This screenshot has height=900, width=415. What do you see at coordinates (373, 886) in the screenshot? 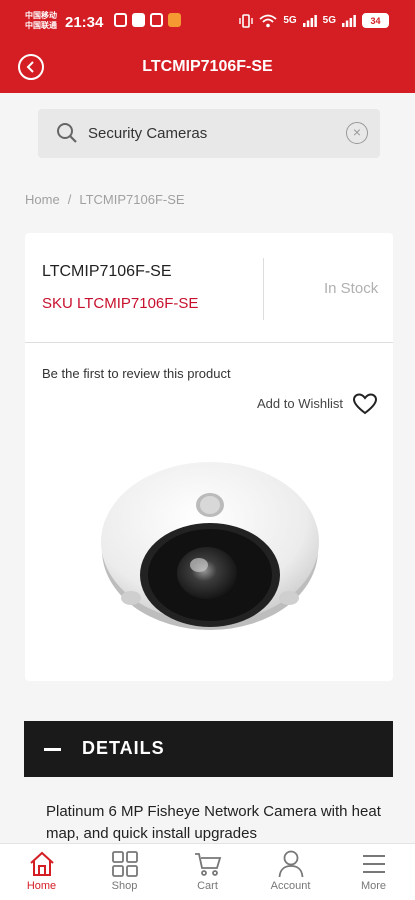
I see `nav-label: More` at bounding box center [373, 886].